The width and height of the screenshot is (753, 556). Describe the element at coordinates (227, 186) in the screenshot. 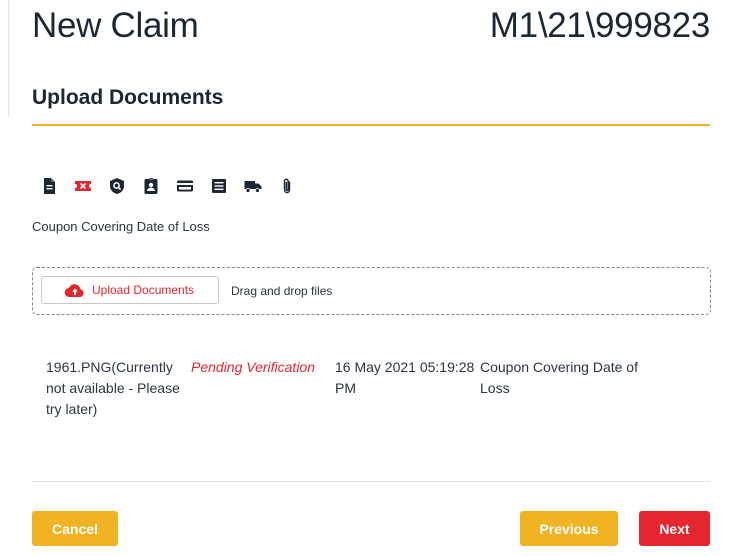

I see `list-icon` at that location.